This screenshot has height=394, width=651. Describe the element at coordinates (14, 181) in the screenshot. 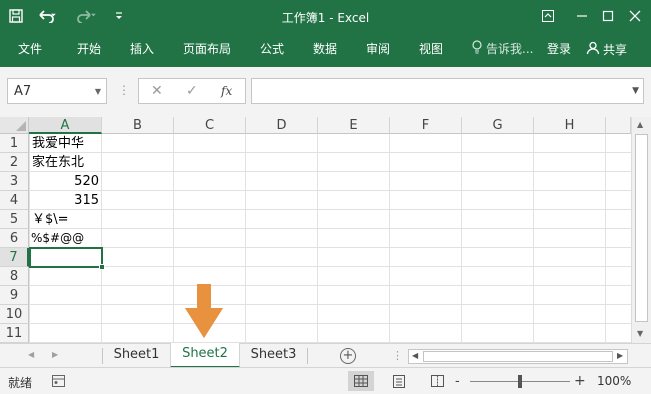

I see `row-header-3: 3` at that location.